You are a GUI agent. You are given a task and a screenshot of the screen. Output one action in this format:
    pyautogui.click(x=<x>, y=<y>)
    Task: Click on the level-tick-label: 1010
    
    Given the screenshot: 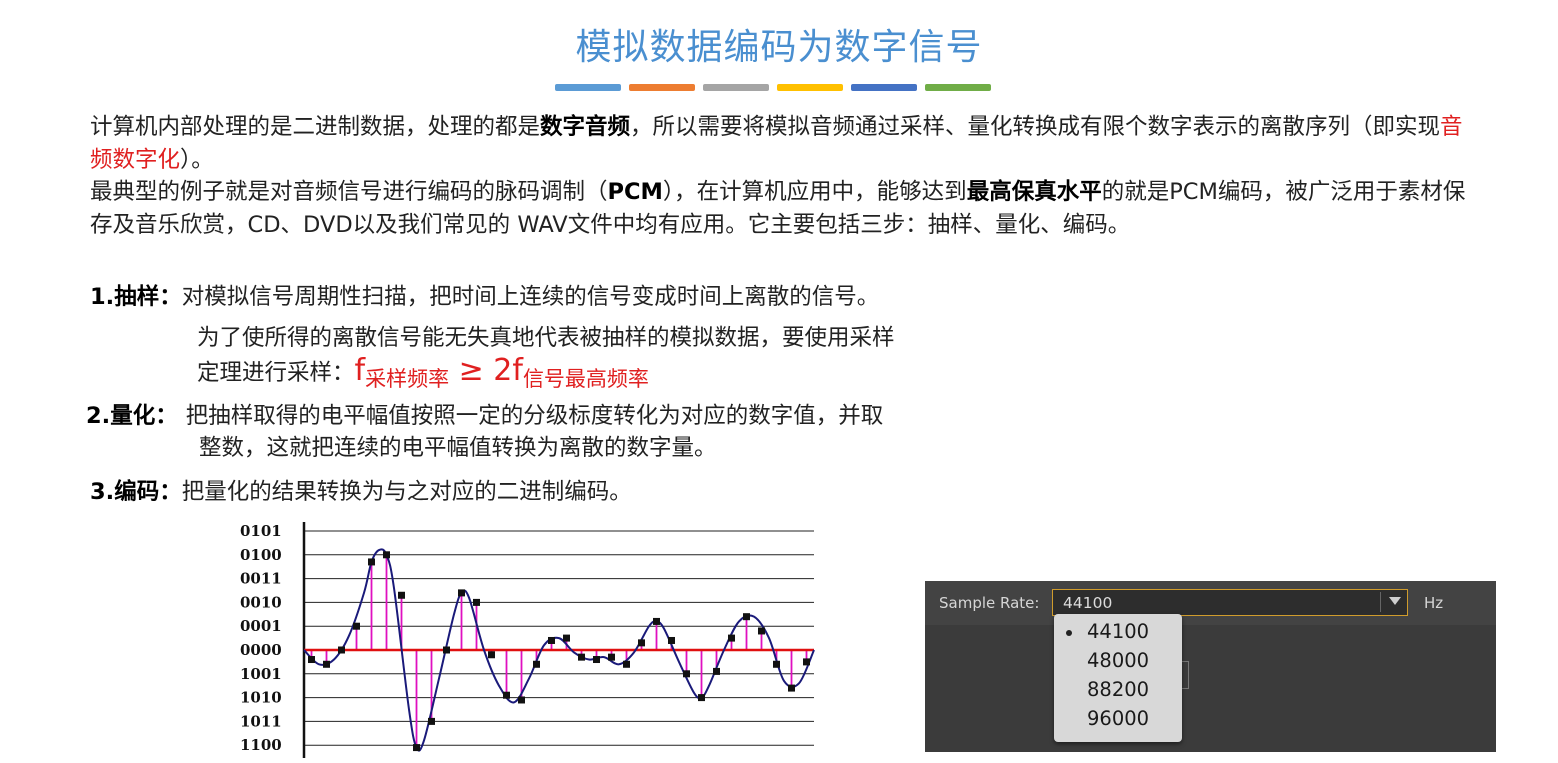 What is the action you would take?
    pyautogui.click(x=261, y=698)
    